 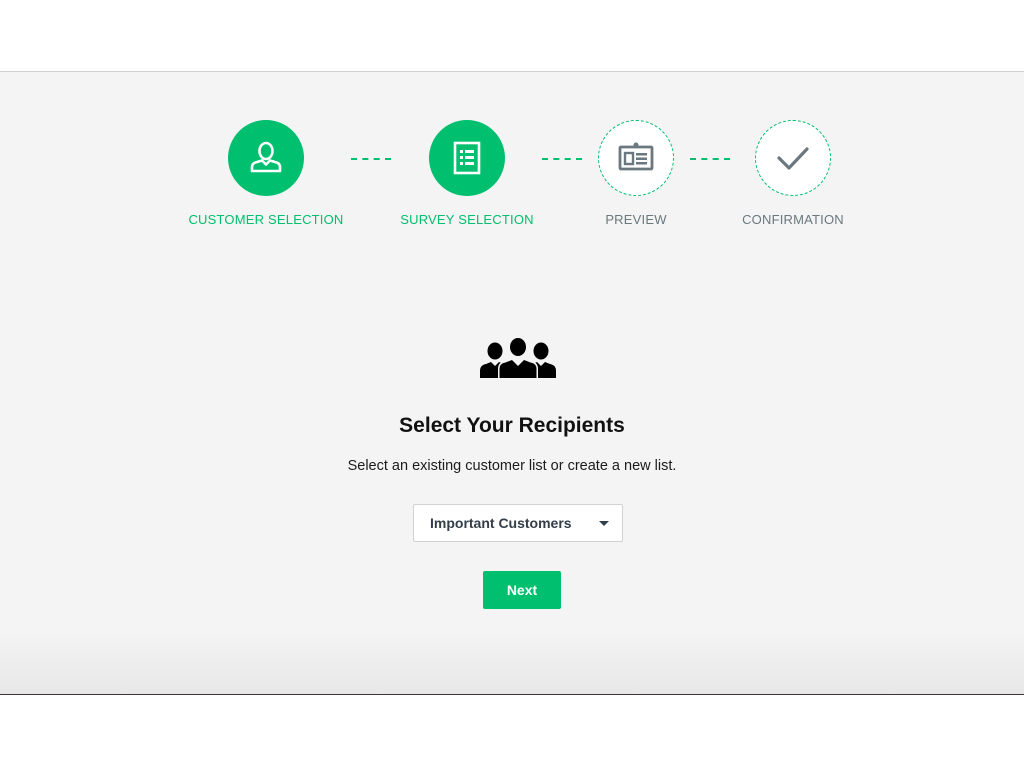 I want to click on person-icon, so click(x=266, y=157).